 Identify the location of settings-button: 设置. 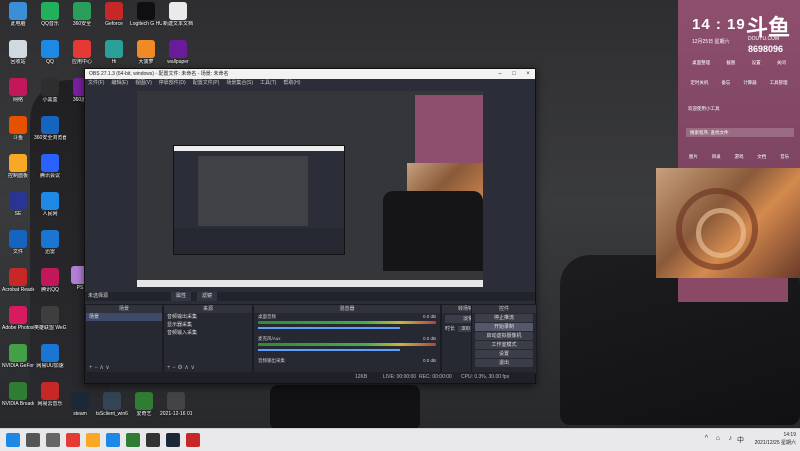
(504, 354).